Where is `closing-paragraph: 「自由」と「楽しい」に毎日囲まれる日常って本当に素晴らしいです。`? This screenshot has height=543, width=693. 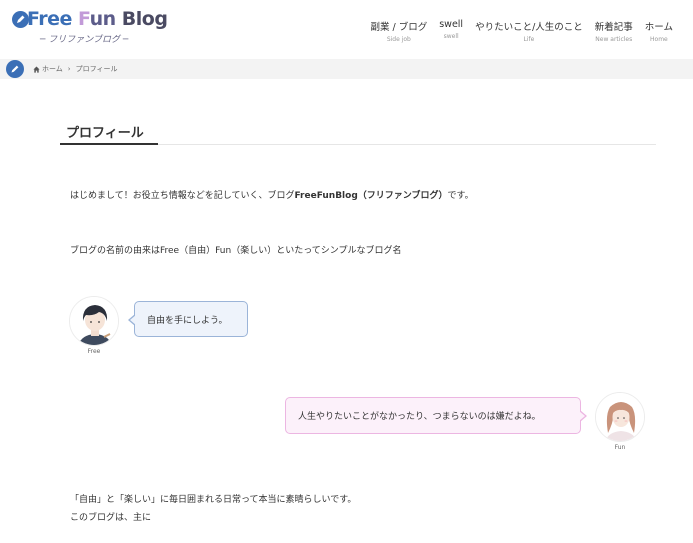
closing-paragraph: 「自由」と「楽しい」に毎日囲まれる日常って本当に素晴らしいです。 is located at coordinates (213, 500).